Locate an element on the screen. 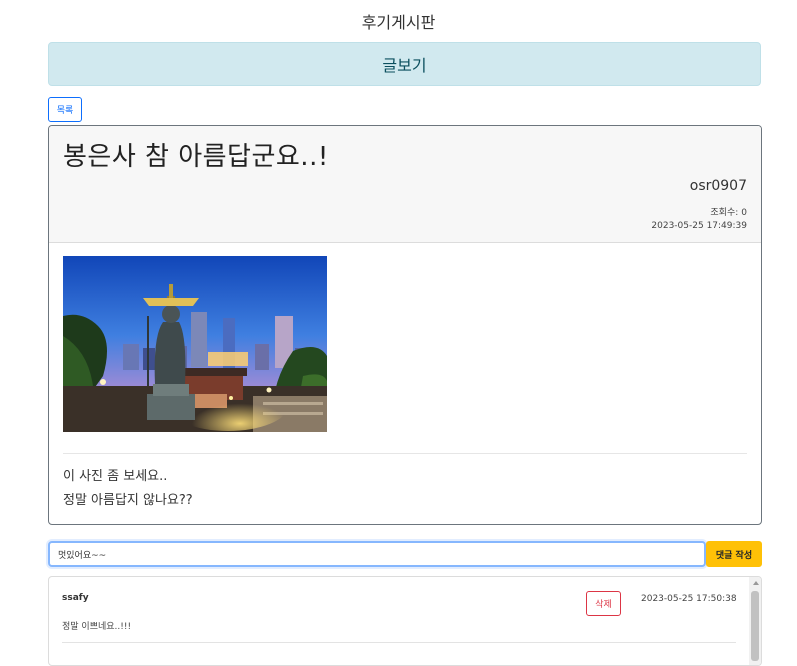 This screenshot has height=666, width=797. post-views: 조회수: 0 is located at coordinates (727, 211).